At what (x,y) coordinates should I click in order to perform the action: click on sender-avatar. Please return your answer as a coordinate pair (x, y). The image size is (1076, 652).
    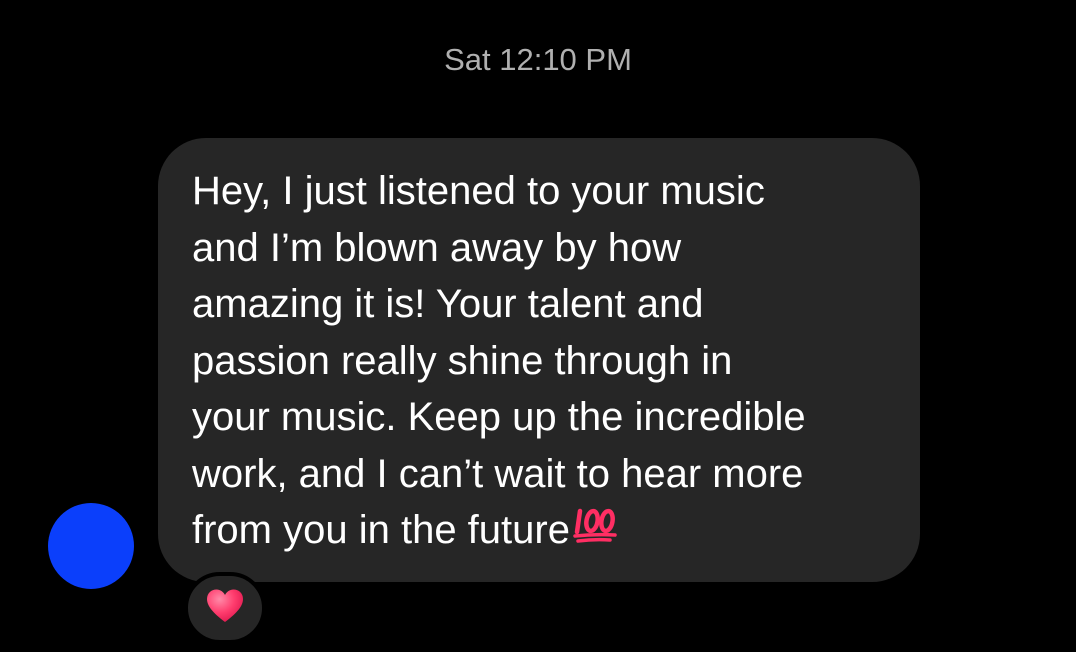
    Looking at the image, I should click on (91, 546).